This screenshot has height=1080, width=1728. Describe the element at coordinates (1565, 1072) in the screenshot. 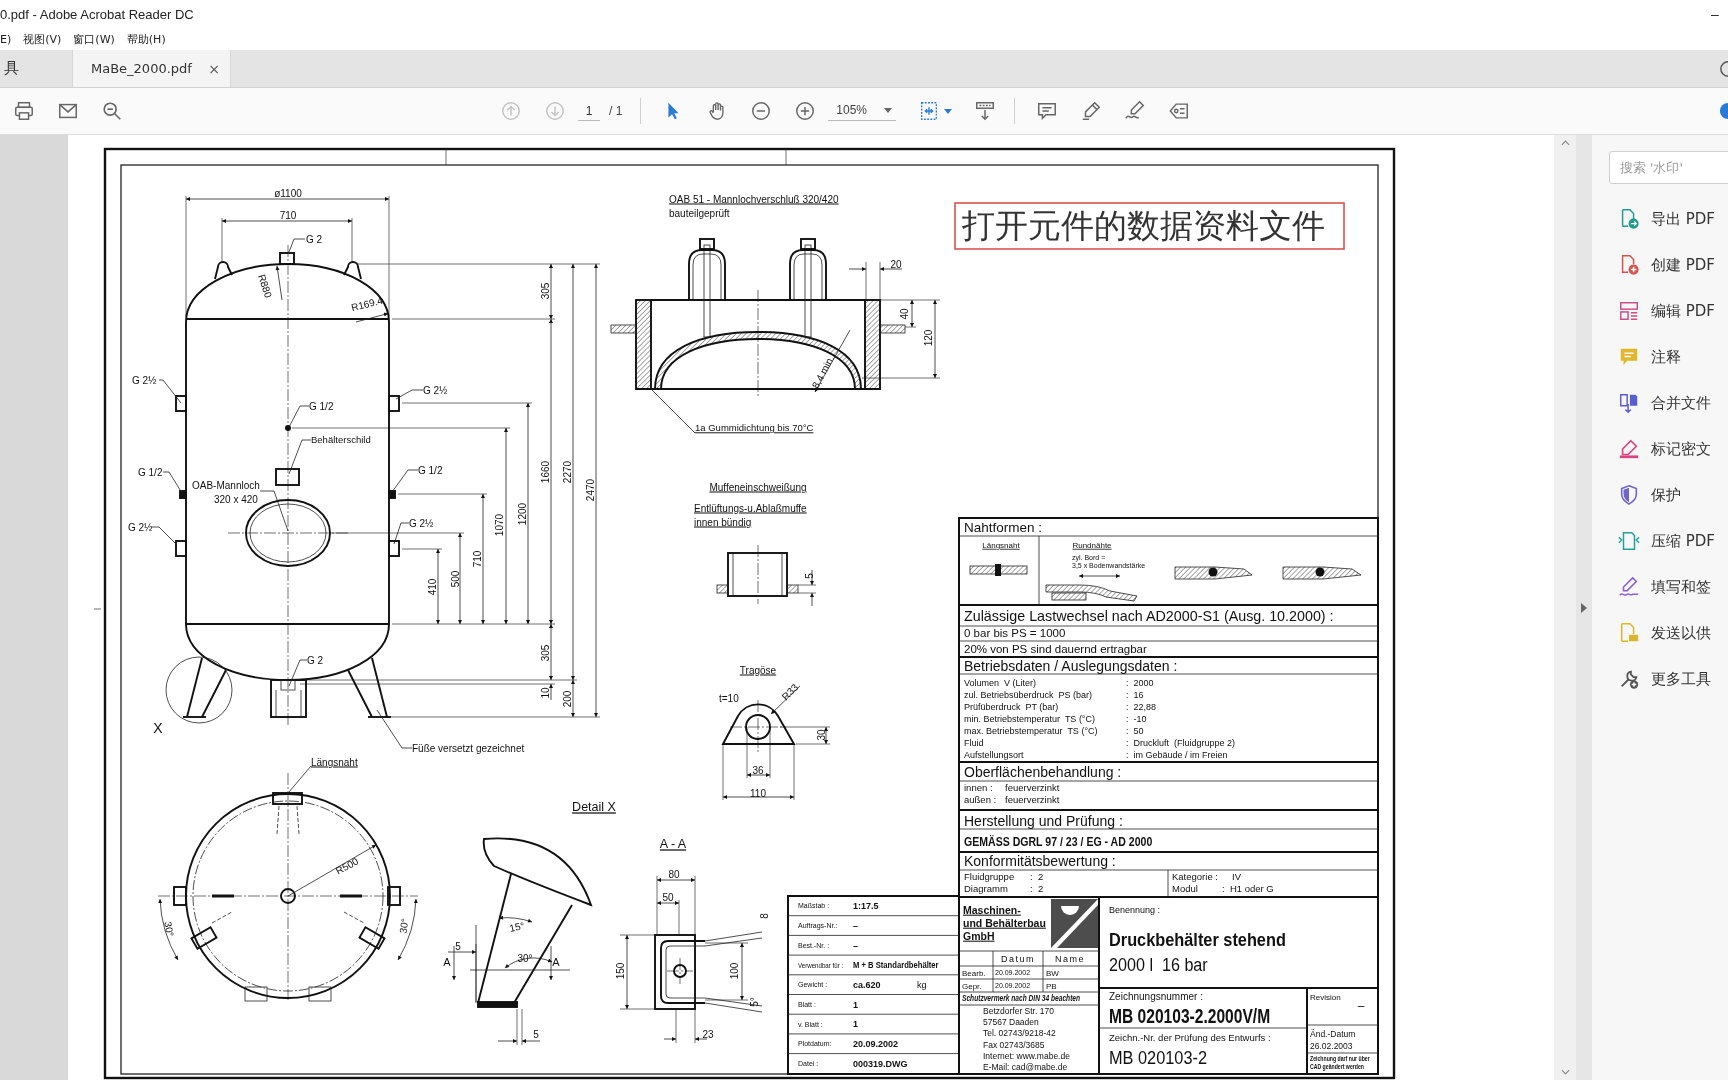

I see `caret-down-icon` at that location.